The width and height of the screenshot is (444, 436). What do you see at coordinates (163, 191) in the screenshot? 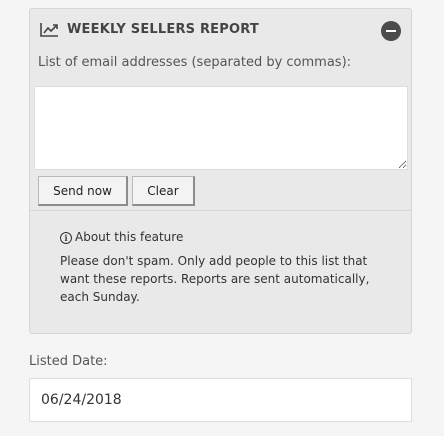
I see `clear-button: Clear` at bounding box center [163, 191].